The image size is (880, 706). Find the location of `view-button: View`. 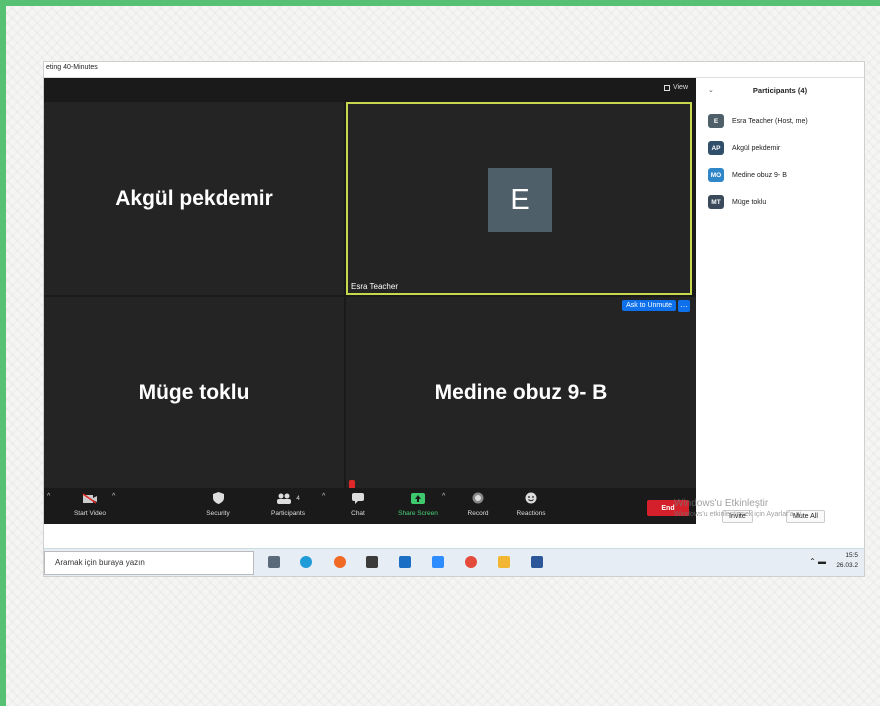

view-button: View is located at coordinates (675, 87).